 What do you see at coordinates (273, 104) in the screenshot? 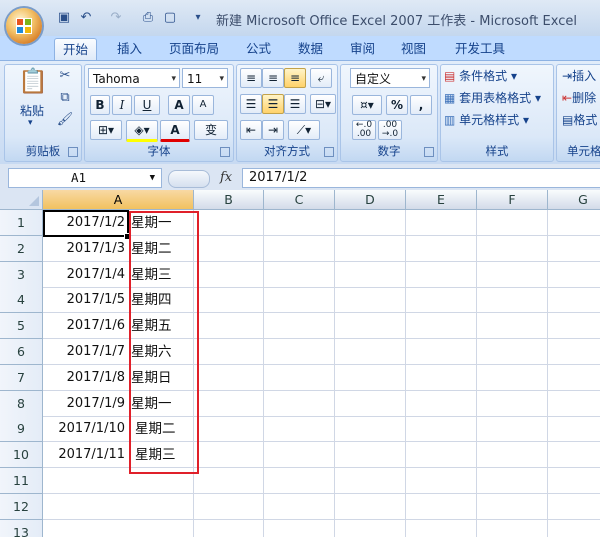
I see `align-center-button: ☰` at bounding box center [273, 104].